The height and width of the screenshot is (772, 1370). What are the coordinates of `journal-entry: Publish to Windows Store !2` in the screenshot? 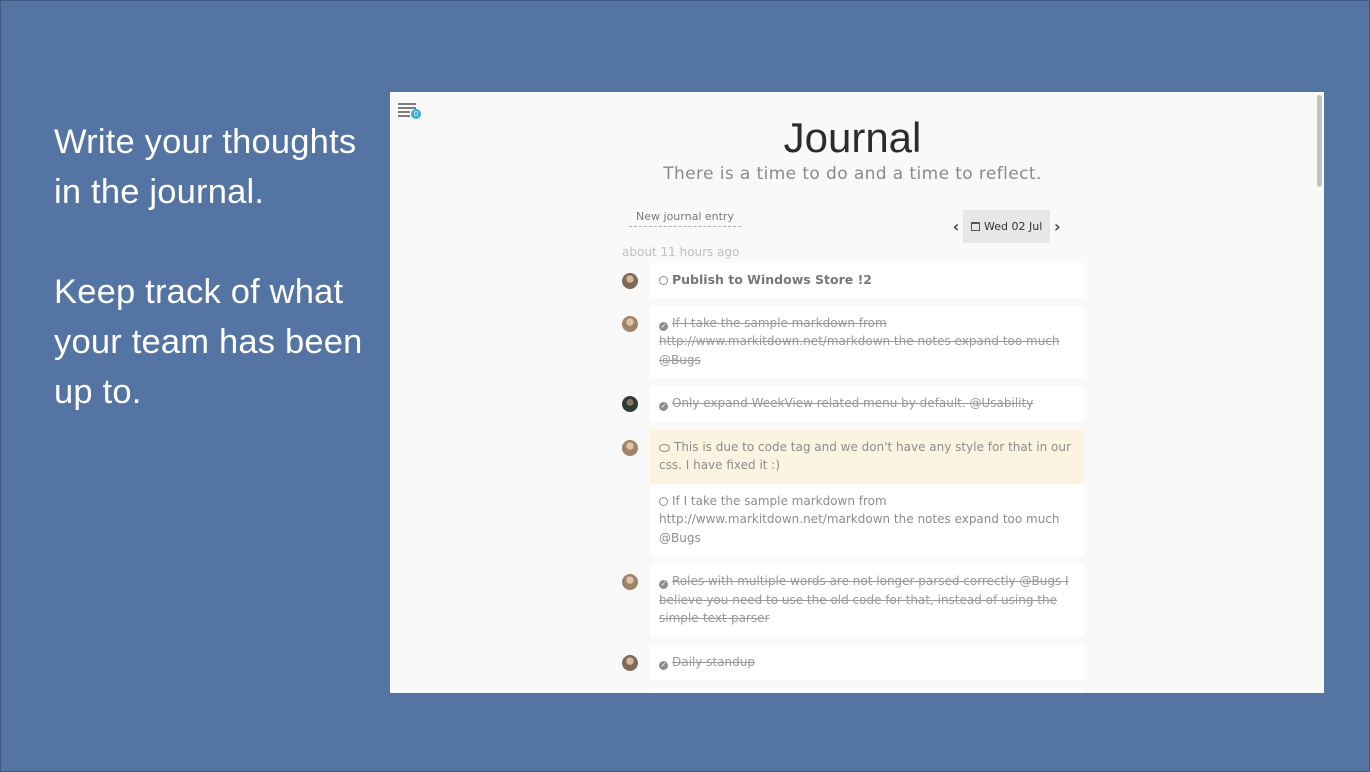 It's located at (853, 280).